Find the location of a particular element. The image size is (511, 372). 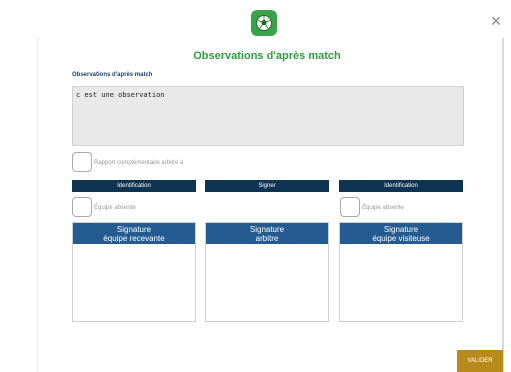

signature-header: Signature équipe visiteuse is located at coordinates (401, 233).